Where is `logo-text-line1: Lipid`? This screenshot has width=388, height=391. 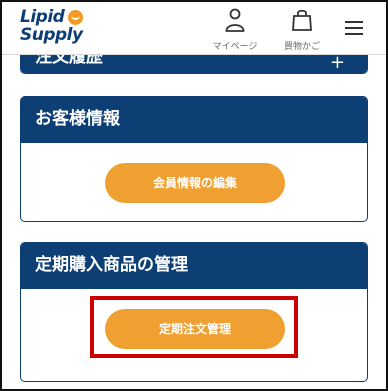
logo-text-line1: Lipid is located at coordinates (42, 17).